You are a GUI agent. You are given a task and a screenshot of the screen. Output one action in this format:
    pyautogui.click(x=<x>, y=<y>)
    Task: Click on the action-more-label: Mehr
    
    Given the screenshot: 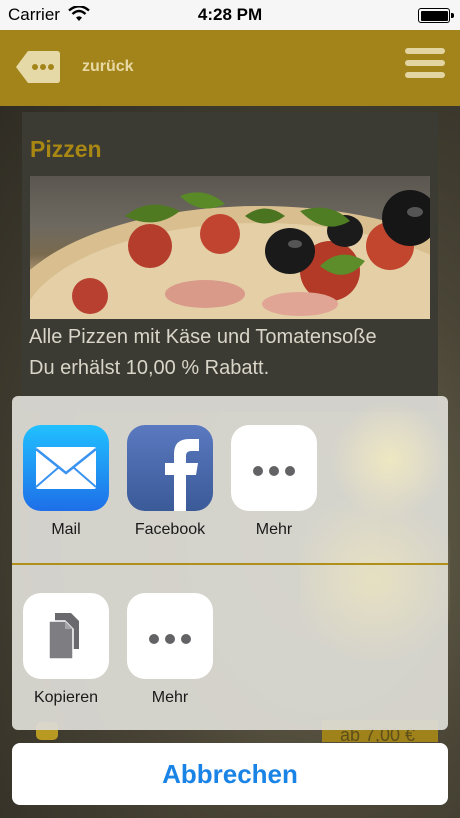 What is the action you would take?
    pyautogui.click(x=170, y=697)
    